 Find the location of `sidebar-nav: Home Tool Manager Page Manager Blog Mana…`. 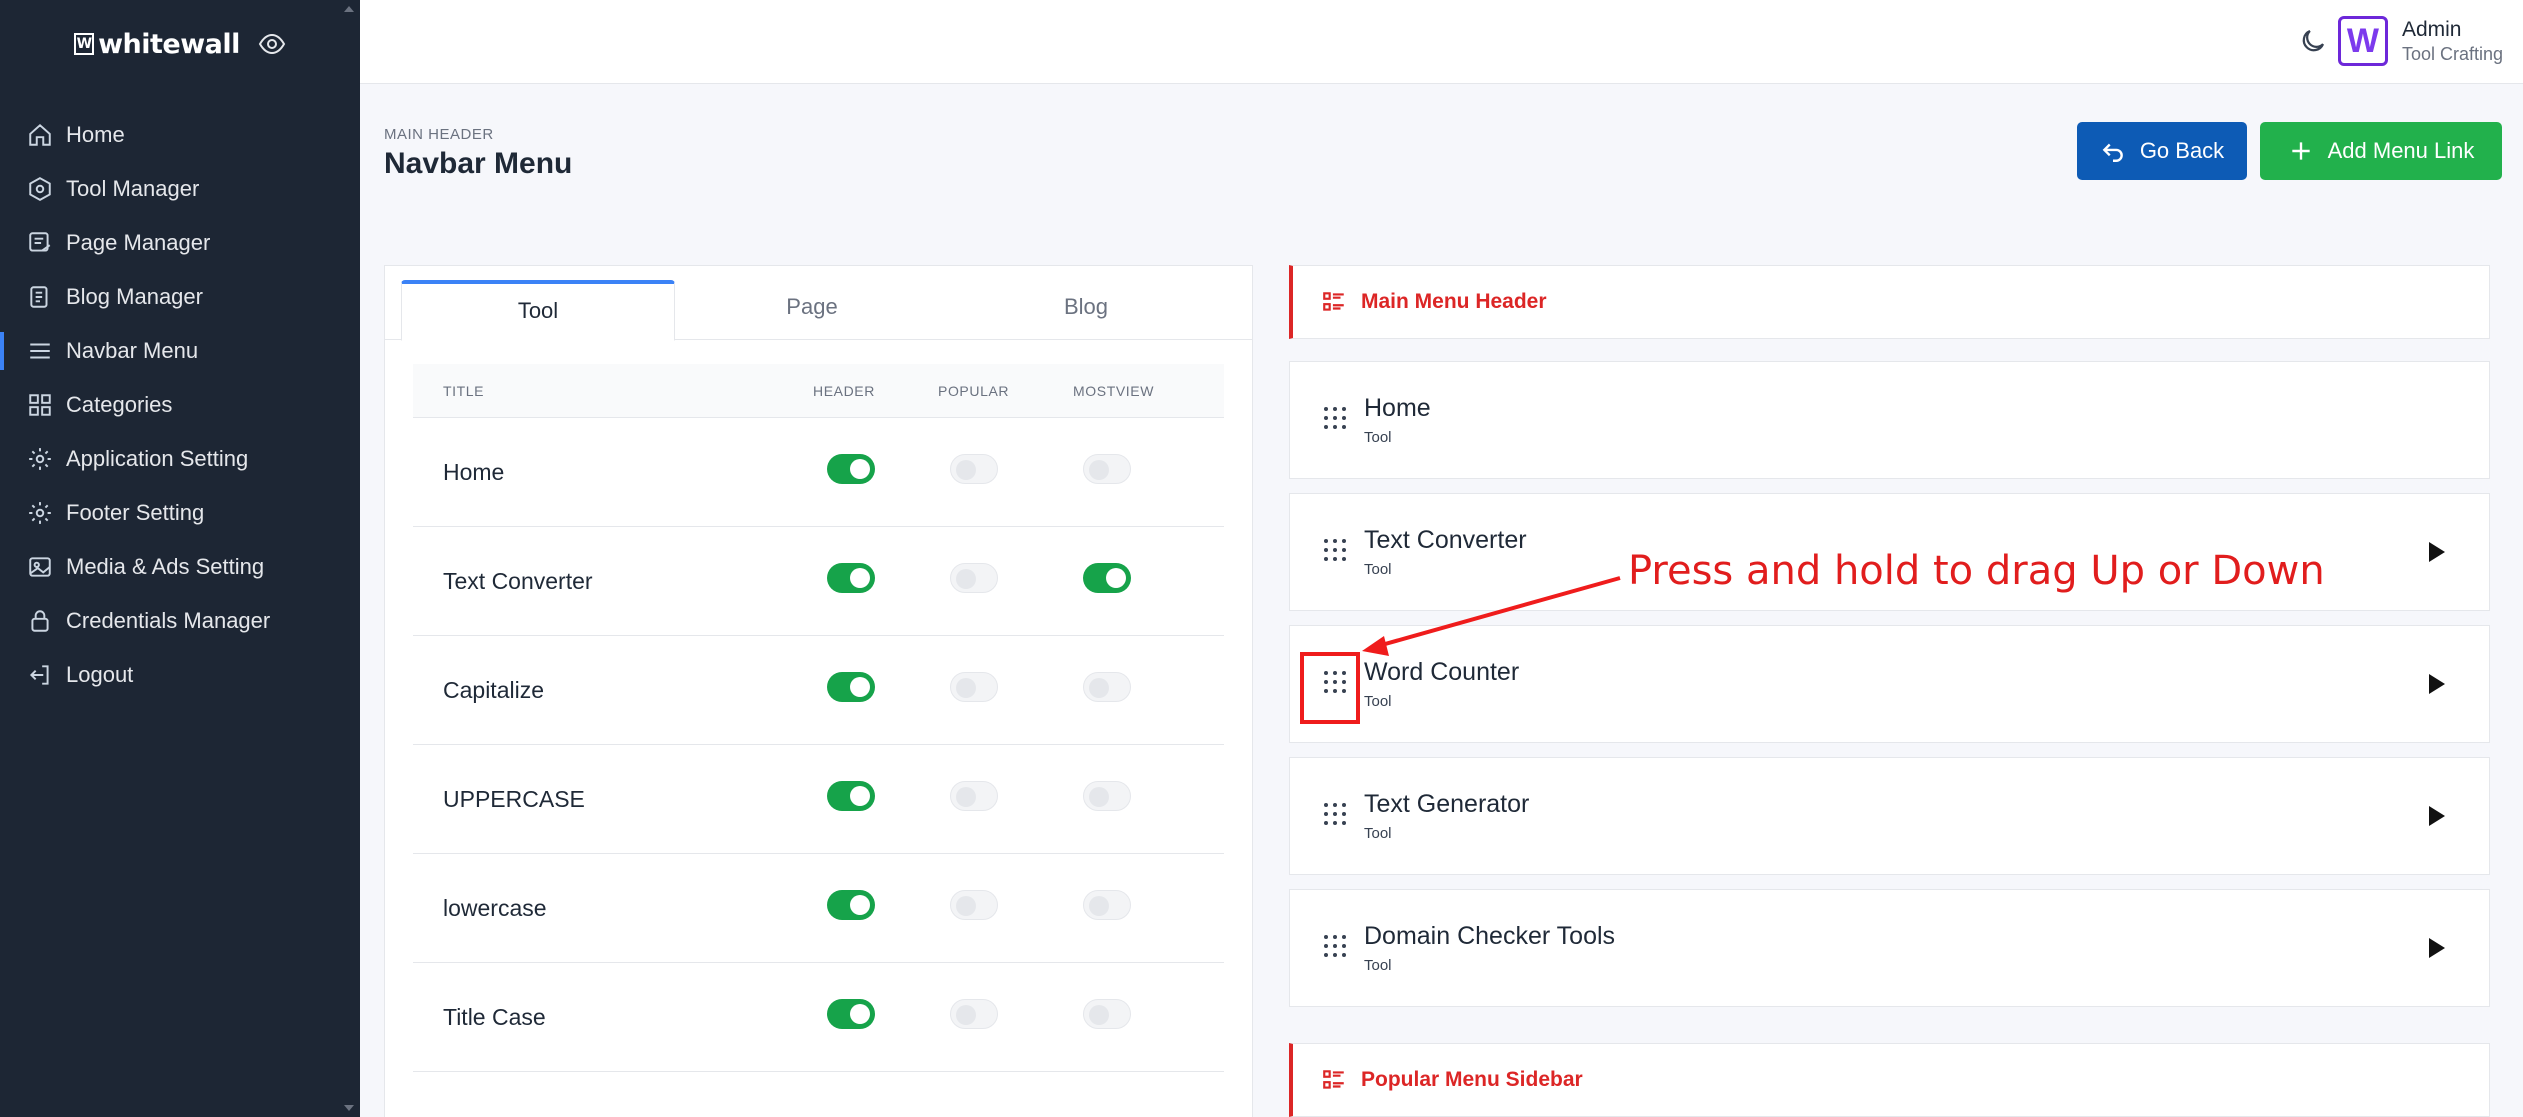

sidebar-nav: Home Tool Manager Page Manager Blog Mana… is located at coordinates (180, 405).